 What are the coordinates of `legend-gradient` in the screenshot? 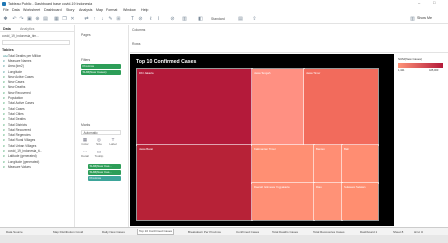 It's located at (420, 65).